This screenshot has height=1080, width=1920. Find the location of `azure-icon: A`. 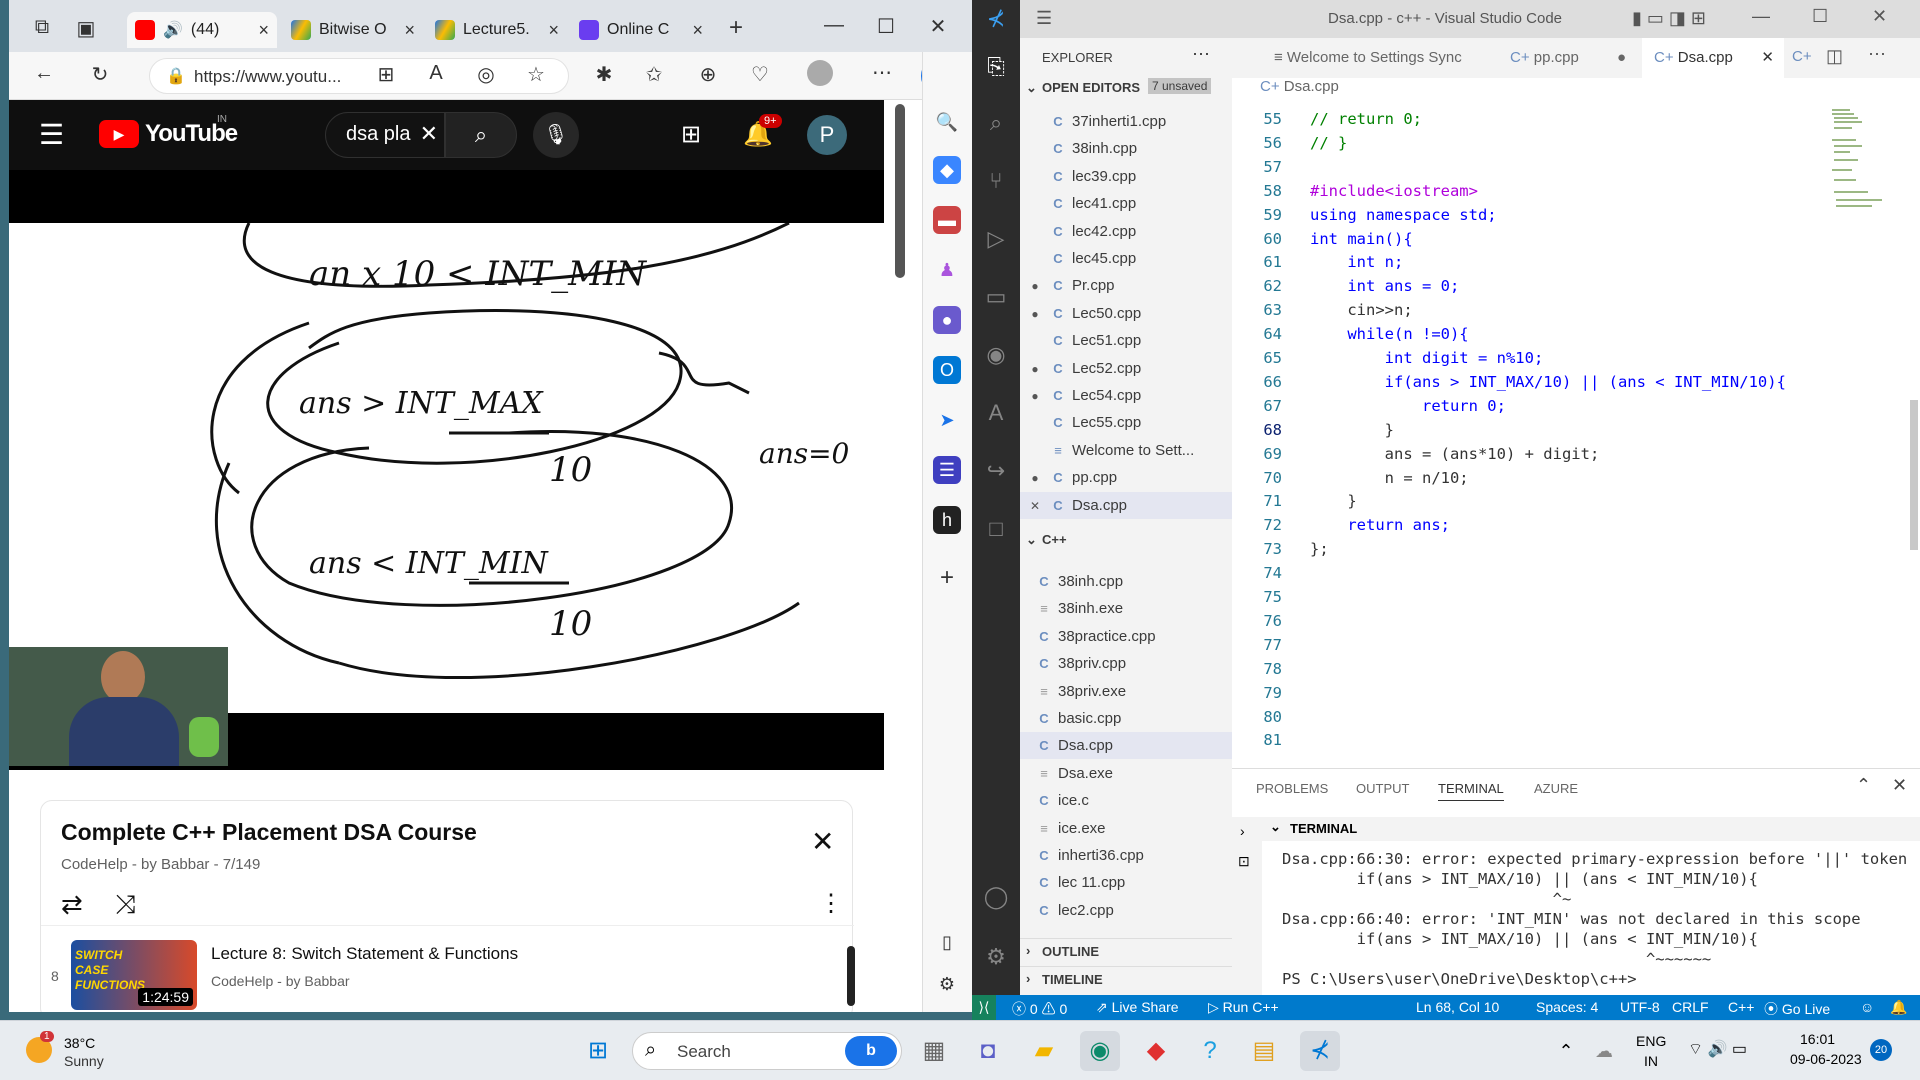

azure-icon: A is located at coordinates (996, 413).